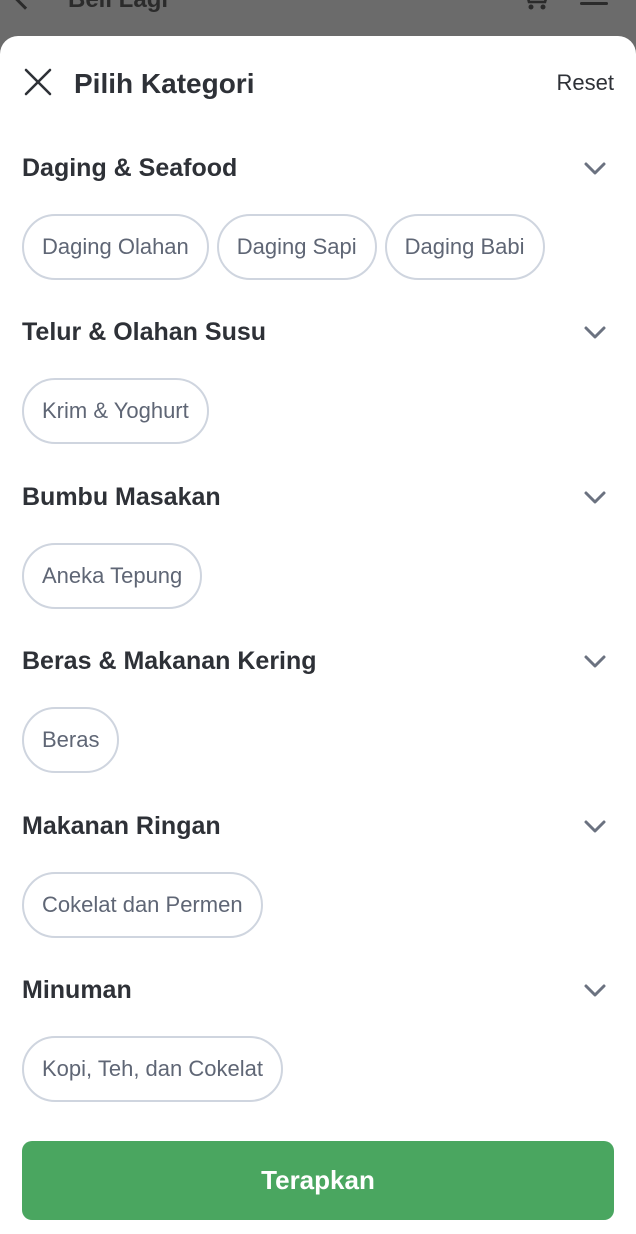  I want to click on chip-group: Daging Olahan Daging Sapi Daging Babi, so click(283, 247).